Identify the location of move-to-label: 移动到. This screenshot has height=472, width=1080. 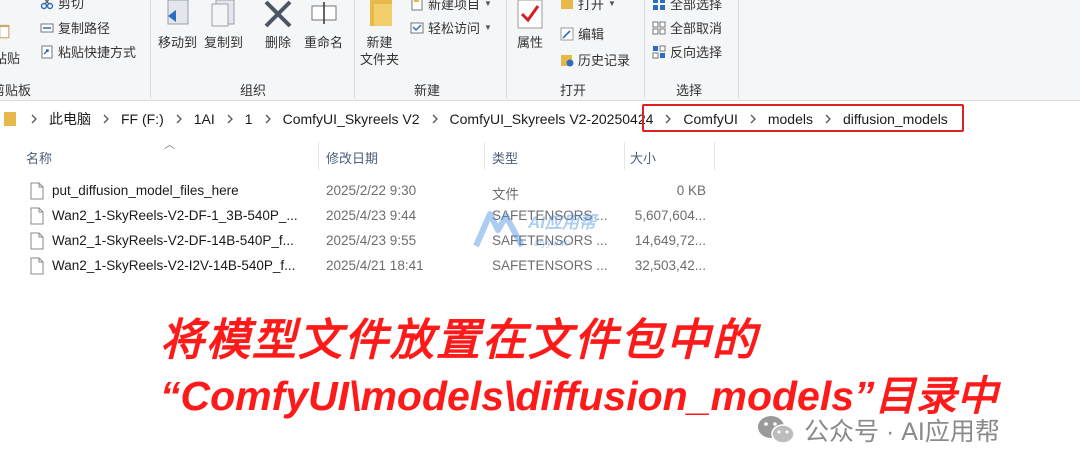
(178, 42).